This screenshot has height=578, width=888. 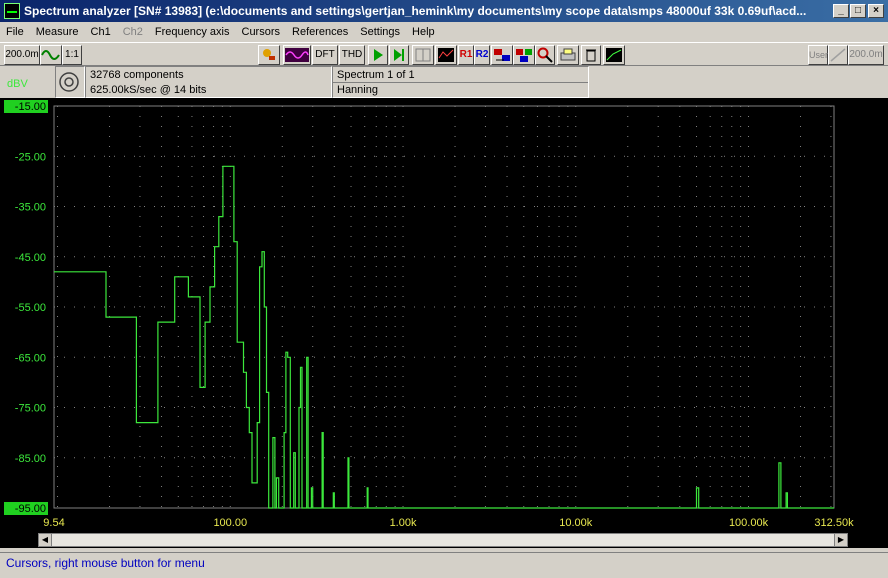 I want to click on y-tick-label: -65.00, so click(x=30, y=358).